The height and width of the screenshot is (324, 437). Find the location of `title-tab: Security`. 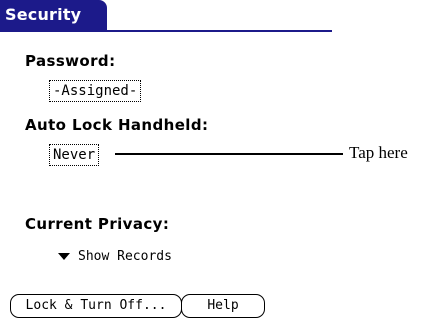

title-tab: Security is located at coordinates (53, 15).